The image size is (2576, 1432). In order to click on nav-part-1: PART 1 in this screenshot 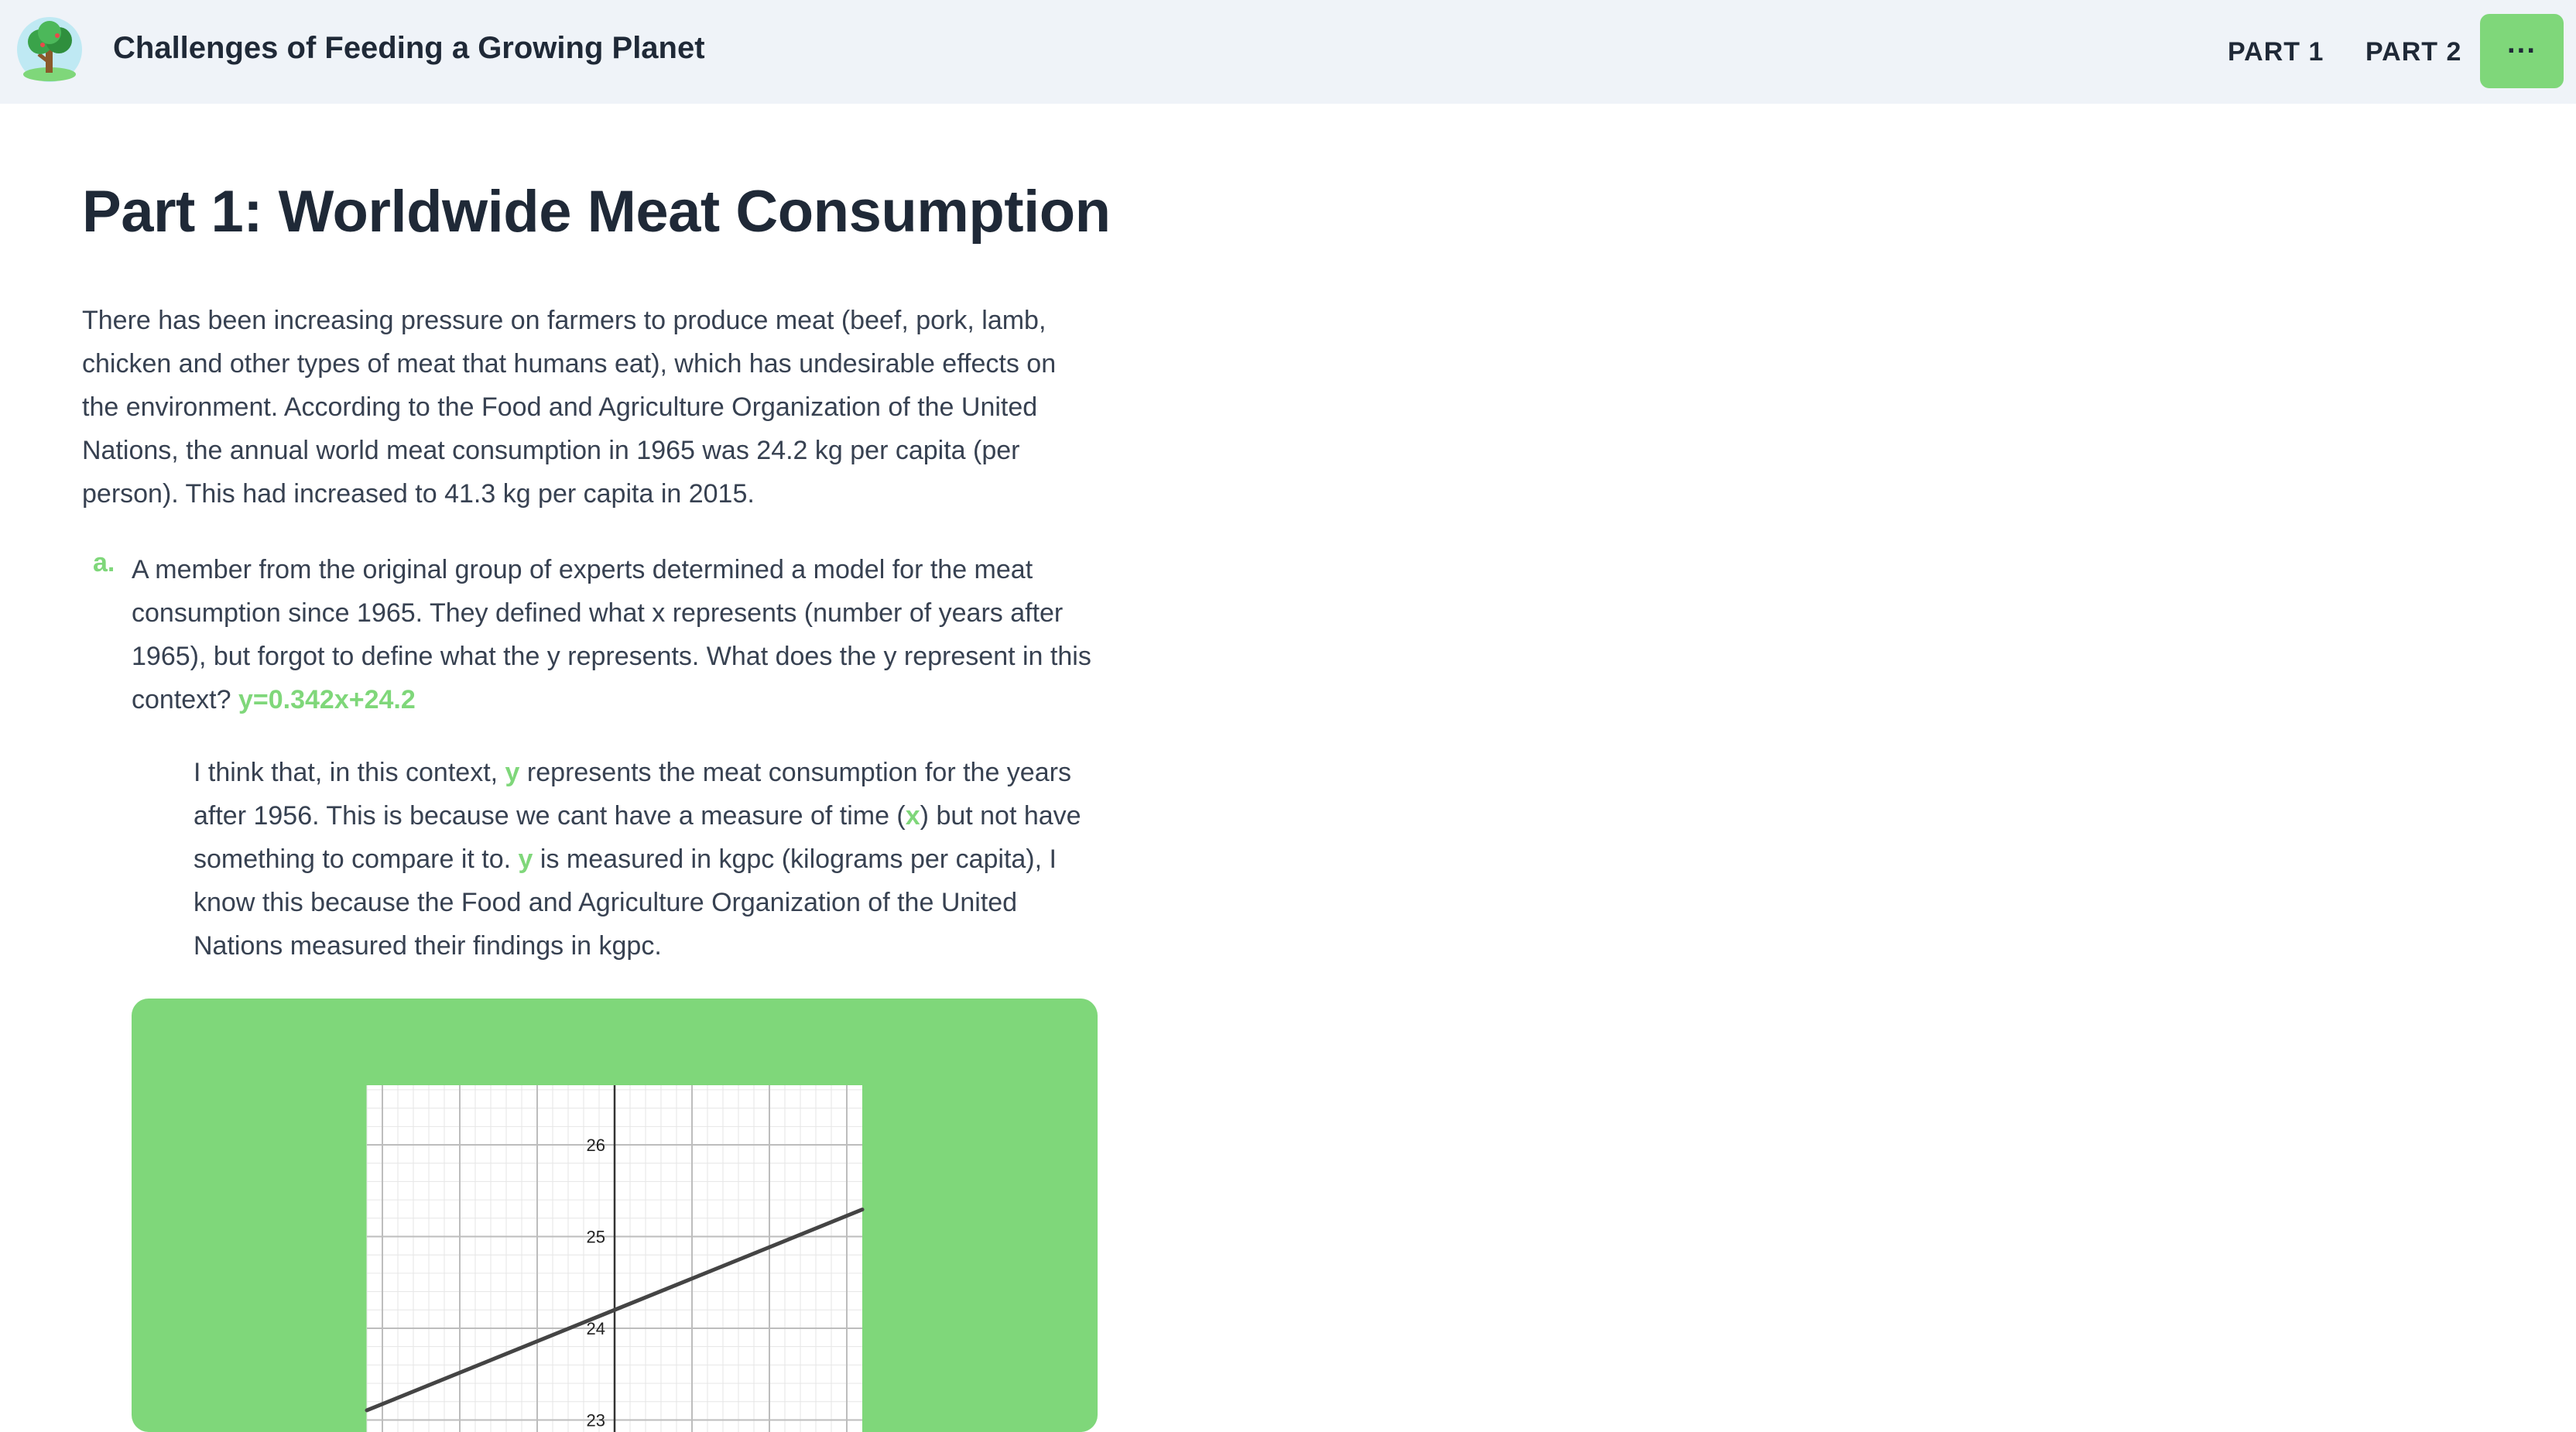, I will do `click(2276, 52)`.